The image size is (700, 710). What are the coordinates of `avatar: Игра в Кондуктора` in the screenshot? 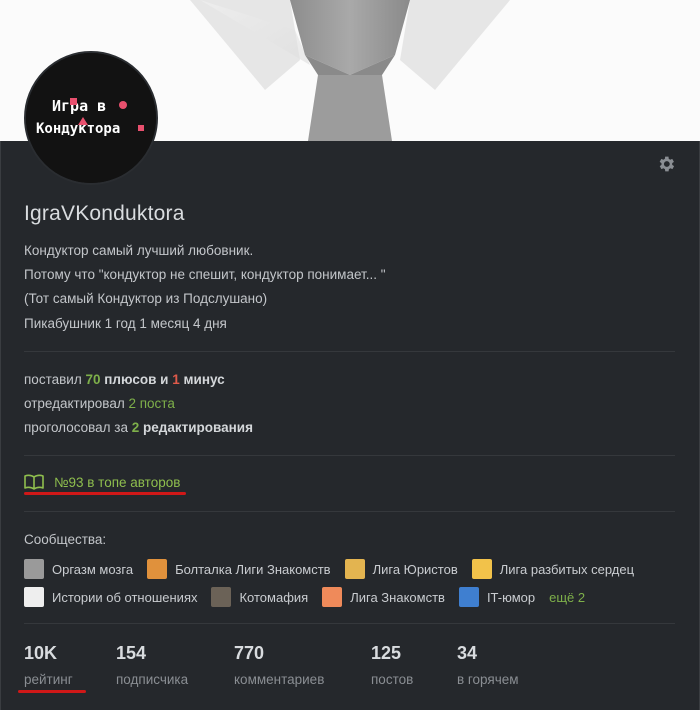 It's located at (91, 118).